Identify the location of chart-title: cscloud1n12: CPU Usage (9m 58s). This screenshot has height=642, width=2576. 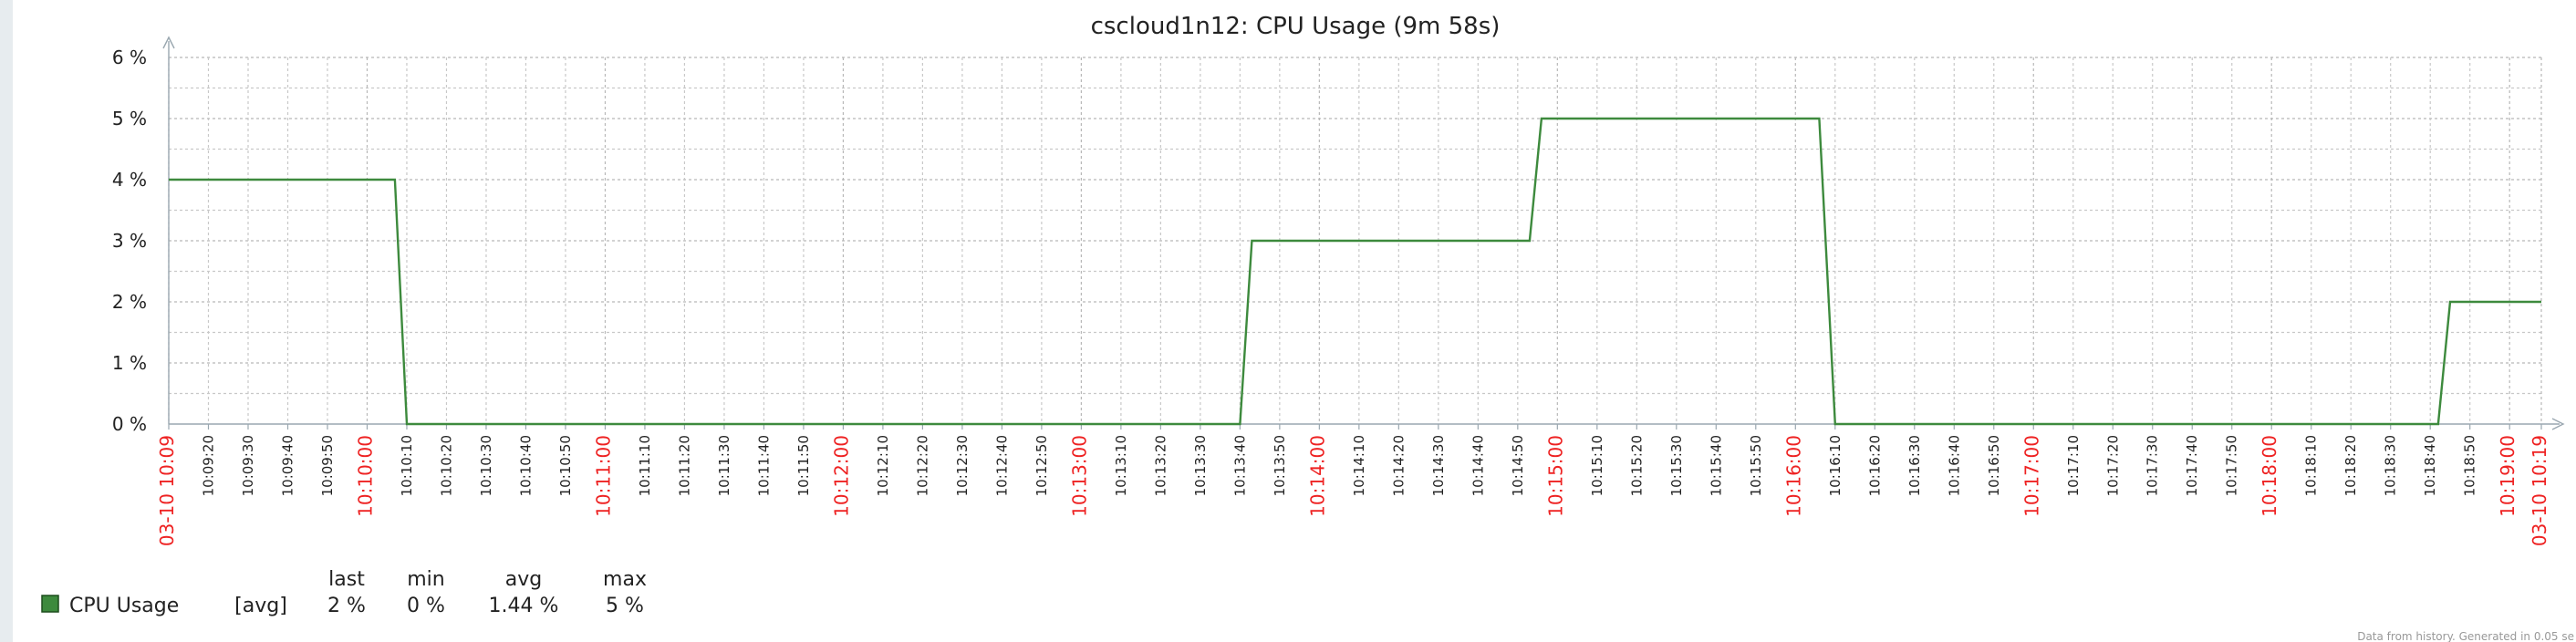
(1296, 26).